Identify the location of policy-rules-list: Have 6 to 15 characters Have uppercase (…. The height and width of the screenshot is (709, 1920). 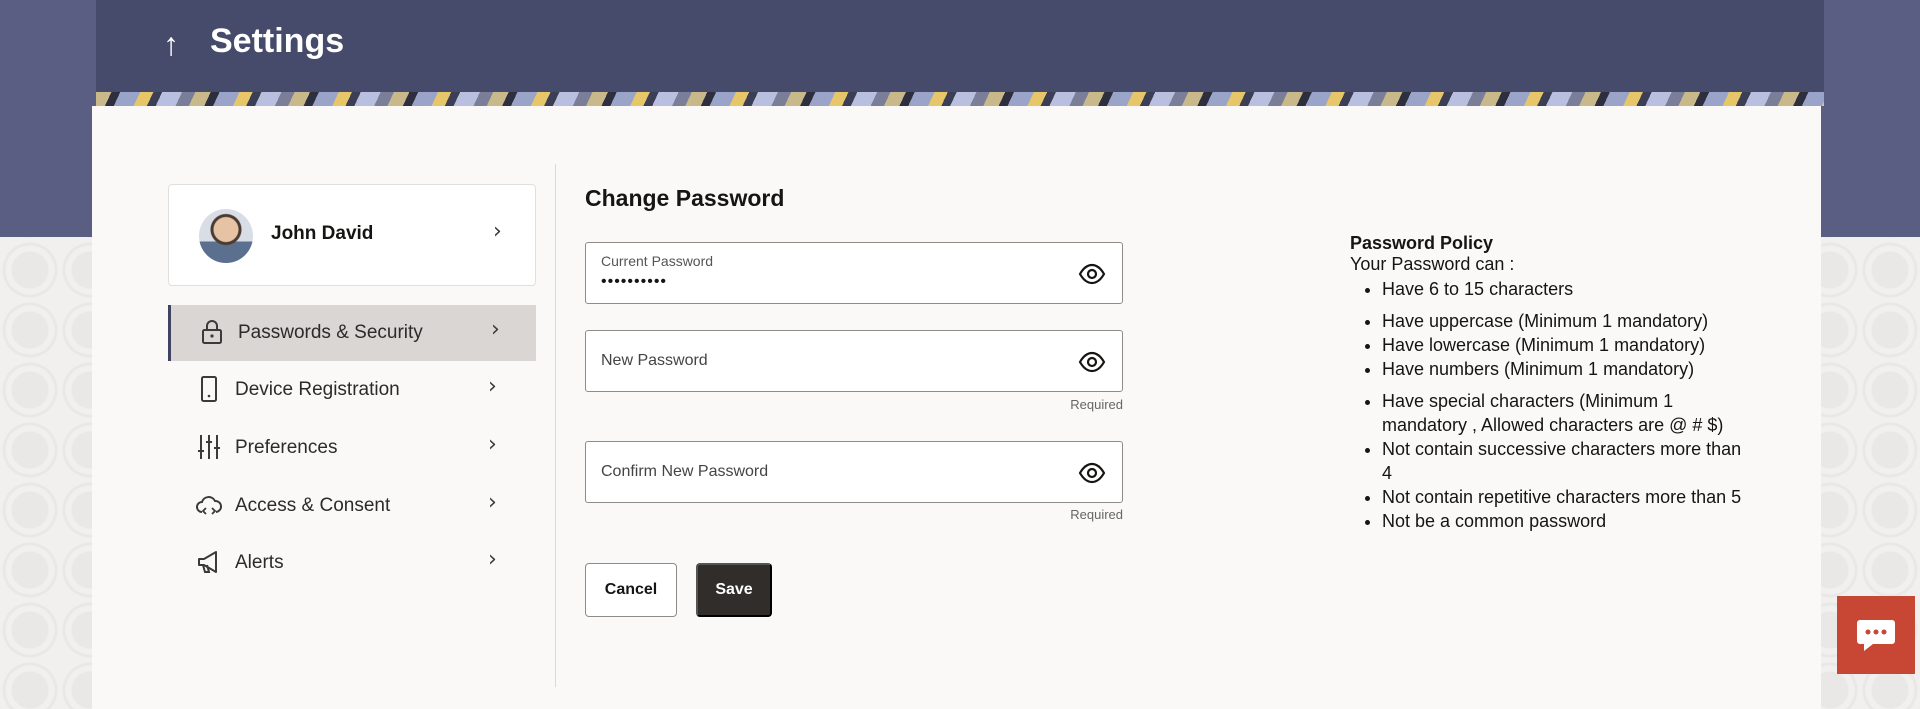
(1566, 405).